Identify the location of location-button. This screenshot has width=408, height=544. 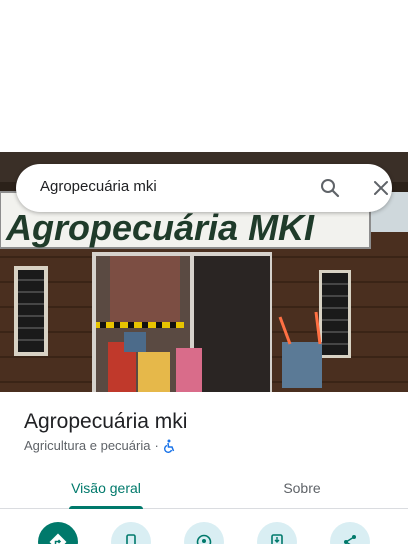
(204, 533).